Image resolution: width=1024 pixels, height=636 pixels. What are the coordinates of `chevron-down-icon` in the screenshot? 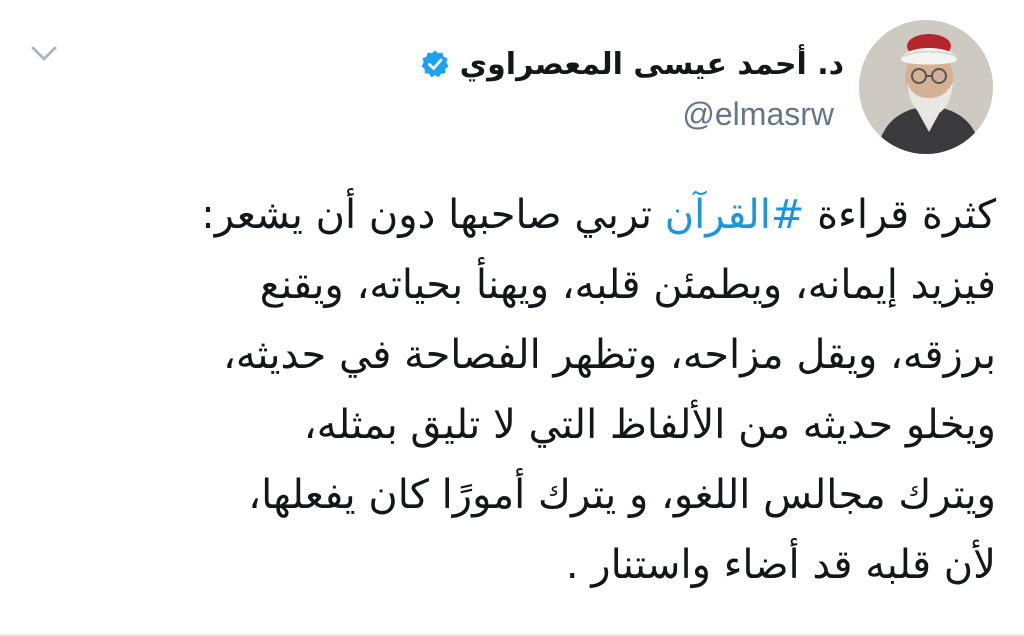 It's located at (44, 53).